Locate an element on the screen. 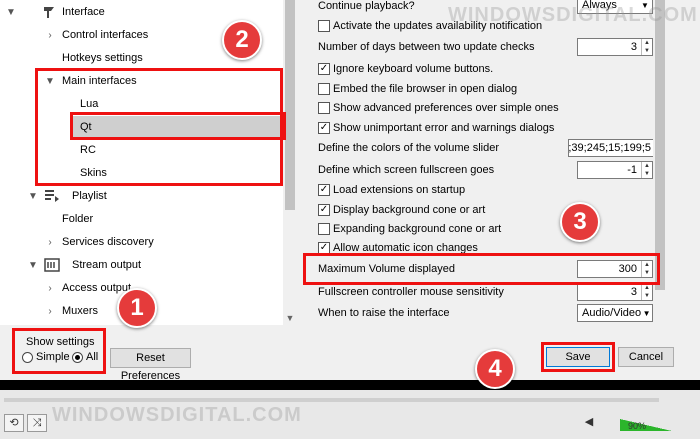  setting-label: Display background cone or art is located at coordinates (409, 210).